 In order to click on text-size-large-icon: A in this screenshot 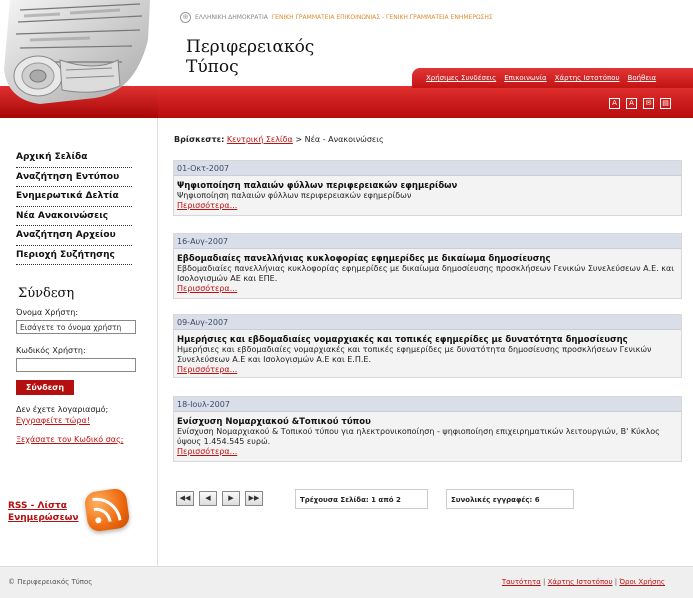, I will do `click(631, 103)`.